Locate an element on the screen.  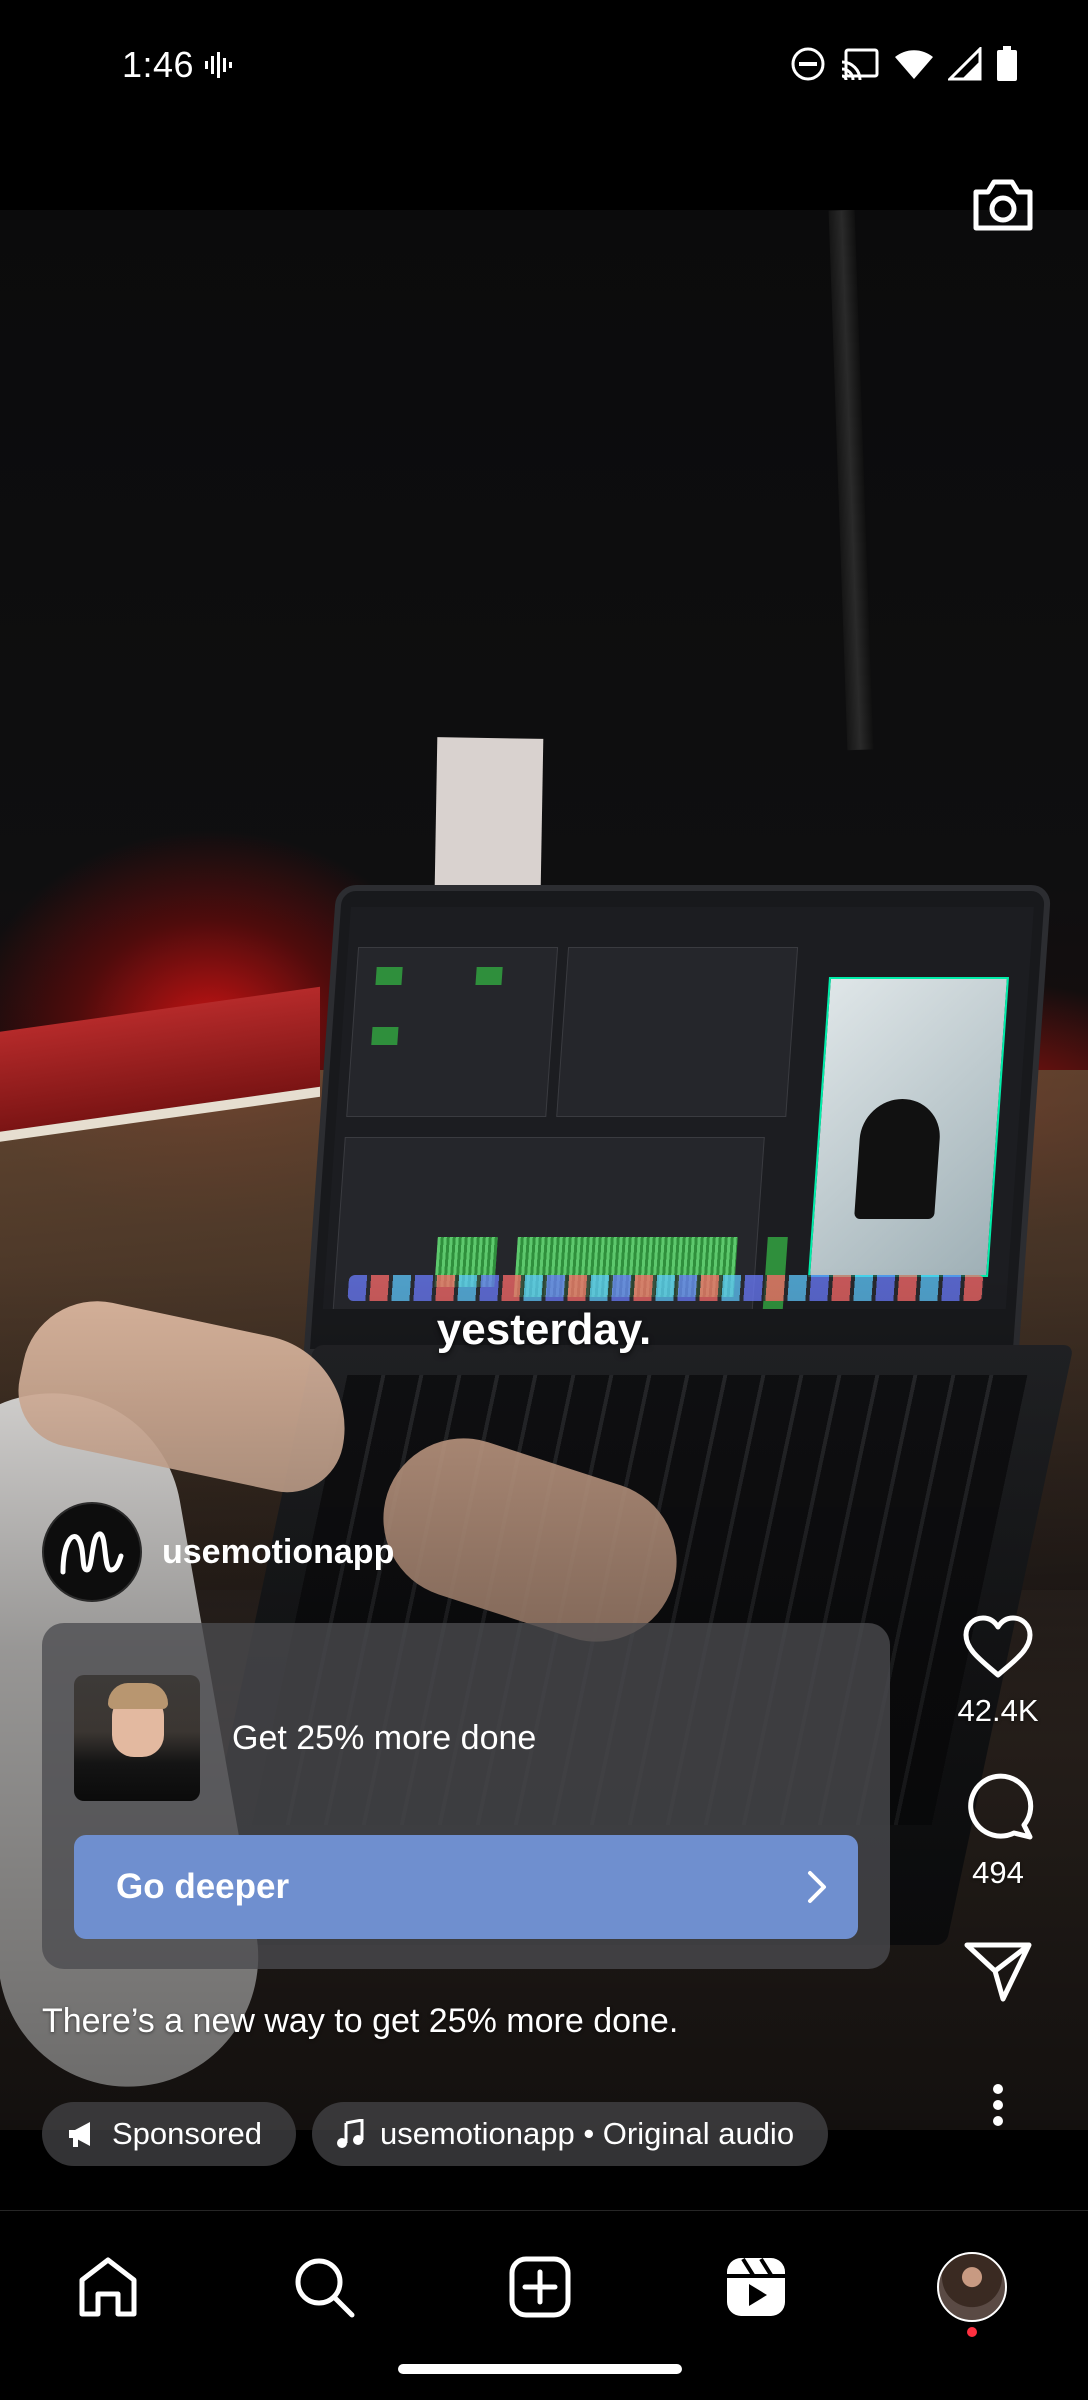
audio-chip: usemotionapp • Original audio is located at coordinates (570, 2134).